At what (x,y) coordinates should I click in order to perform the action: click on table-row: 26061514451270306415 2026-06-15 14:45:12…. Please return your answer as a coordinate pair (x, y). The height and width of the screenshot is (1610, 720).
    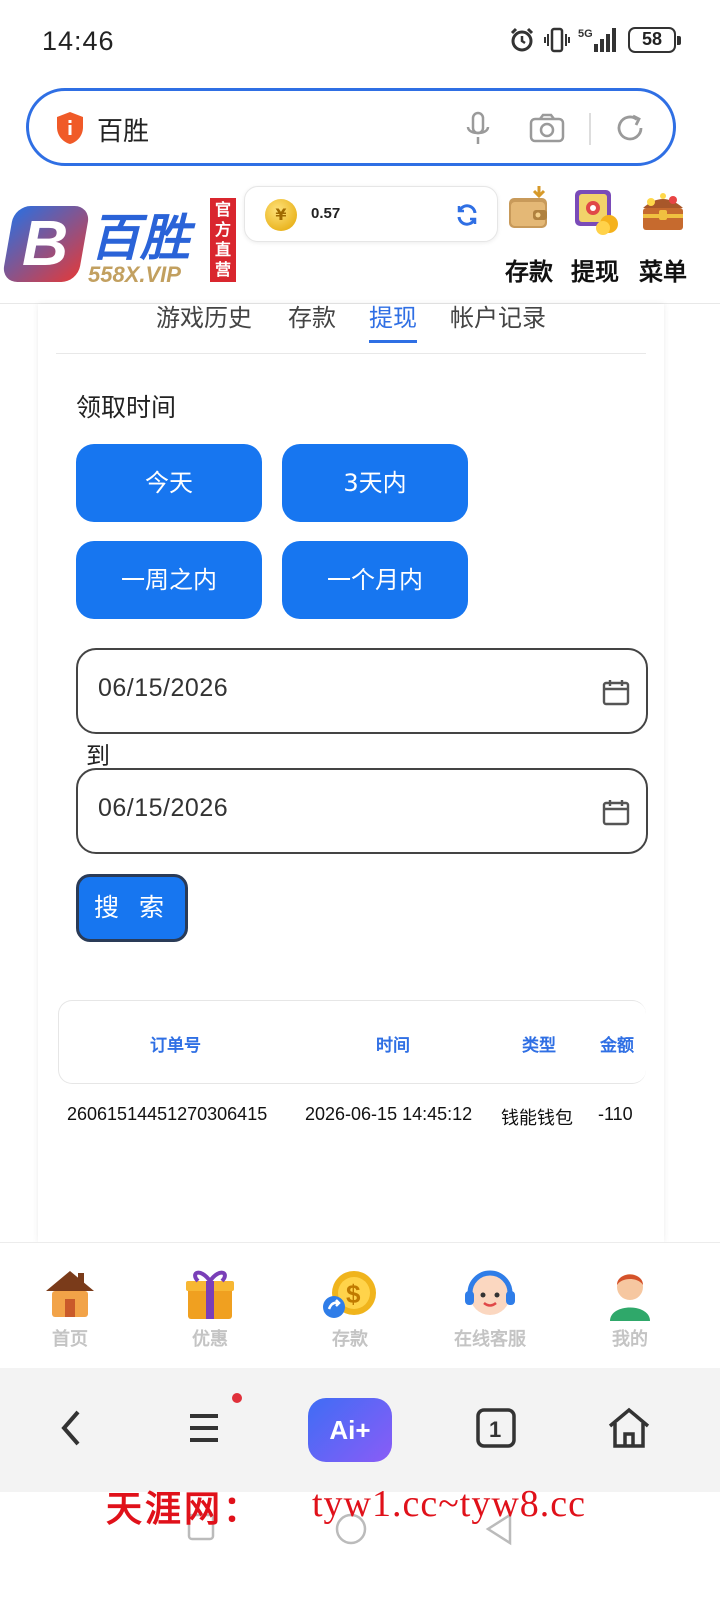
    Looking at the image, I should click on (352, 1117).